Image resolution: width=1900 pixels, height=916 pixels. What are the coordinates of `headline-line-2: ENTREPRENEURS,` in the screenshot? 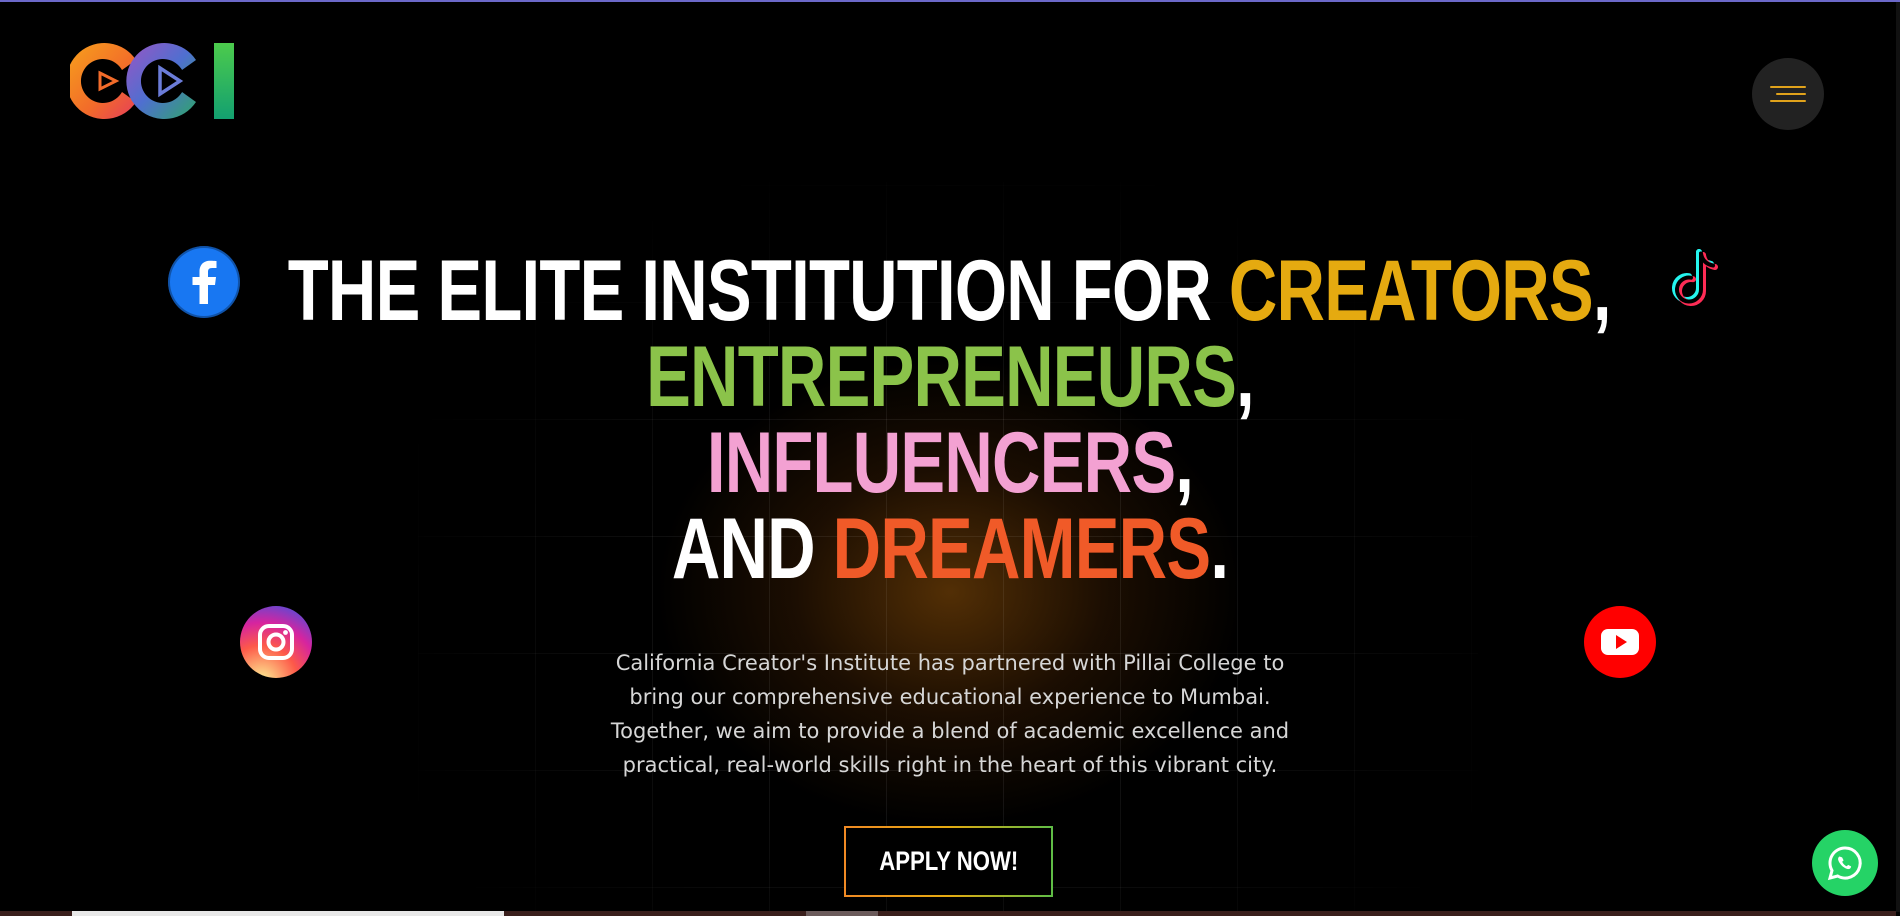 It's located at (950, 377).